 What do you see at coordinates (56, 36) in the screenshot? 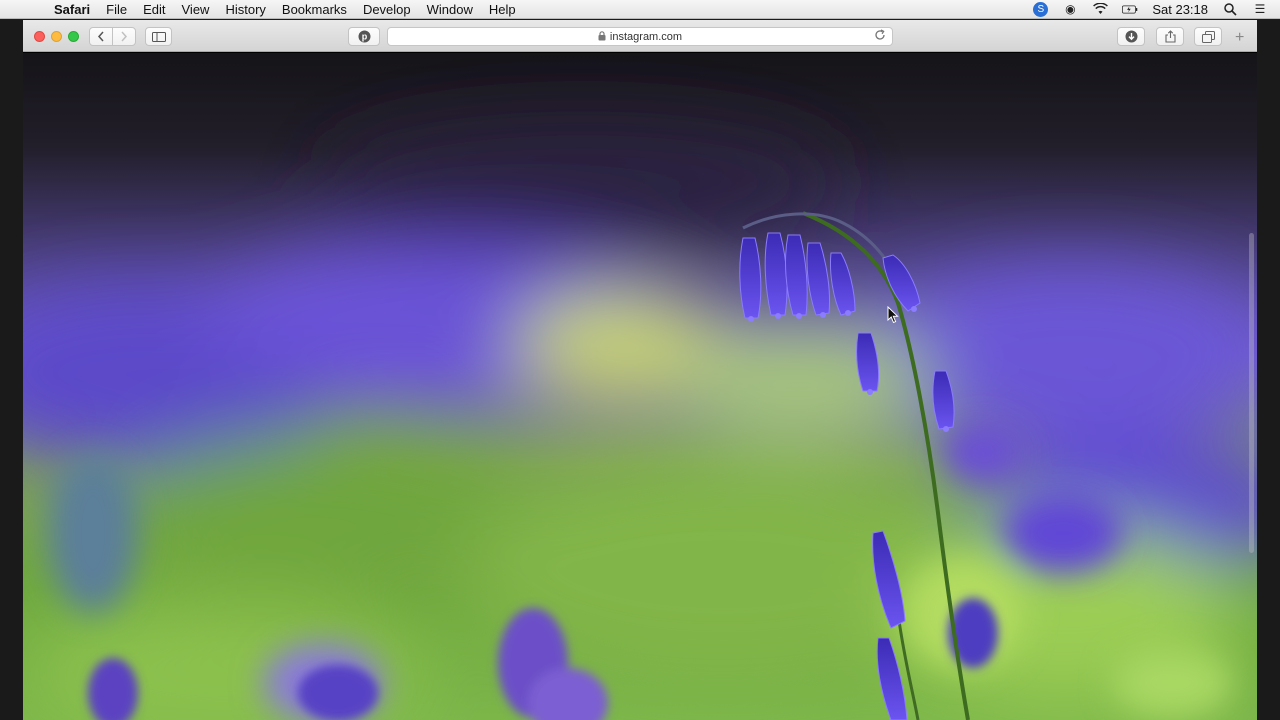
I see `window-minimize-button` at bounding box center [56, 36].